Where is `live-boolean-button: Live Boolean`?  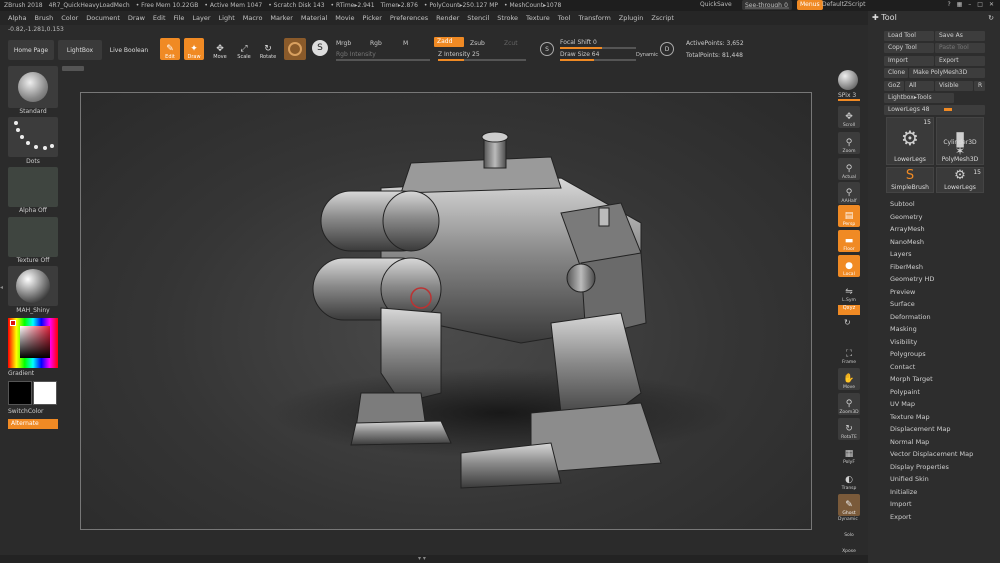
live-boolean-button: Live Boolean is located at coordinates (129, 50).